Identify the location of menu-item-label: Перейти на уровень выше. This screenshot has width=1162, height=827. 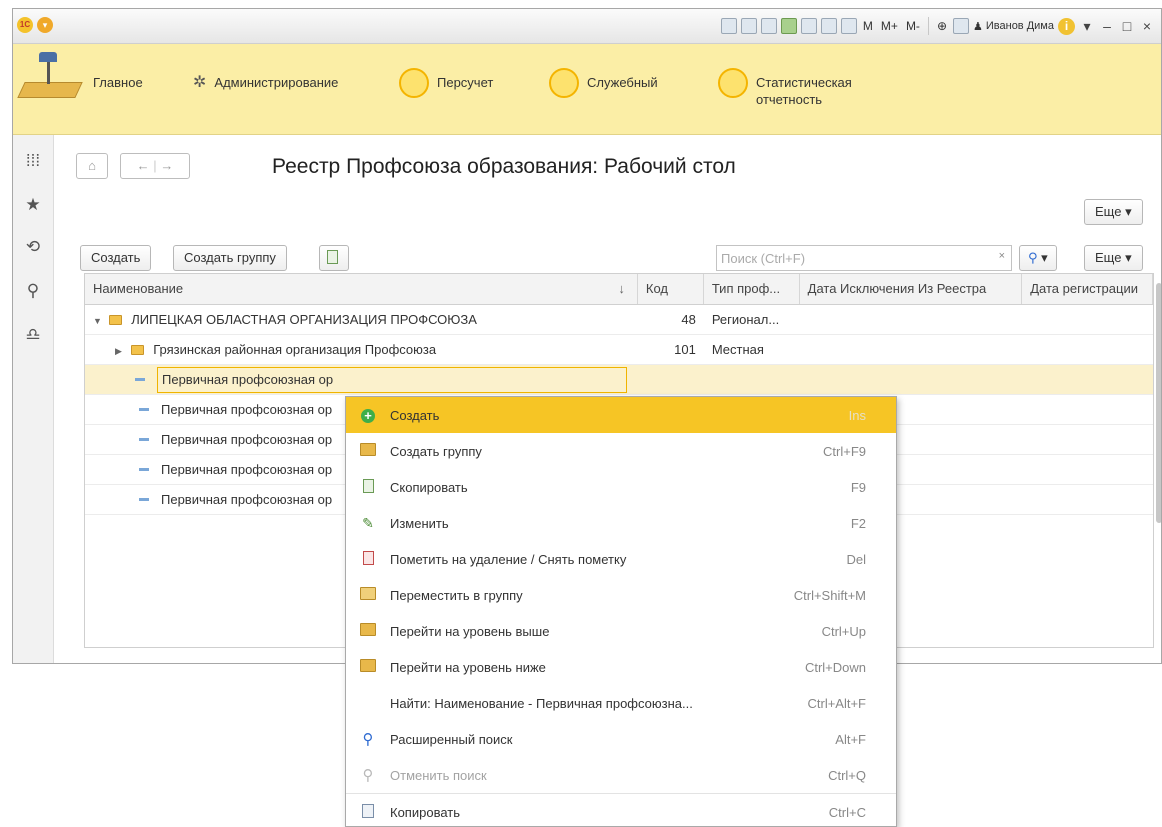
(470, 631).